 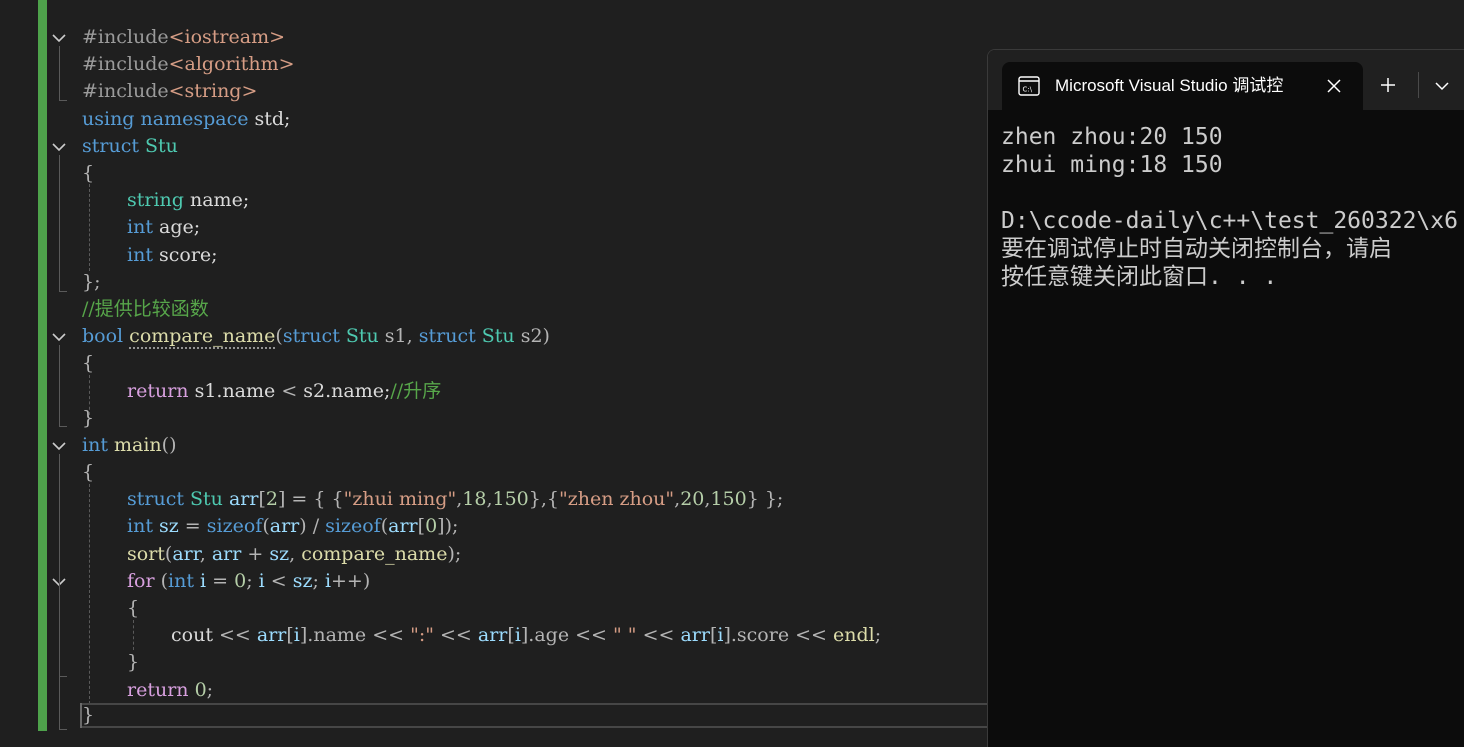 I want to click on console-output-line: 要在调试停止时自动关闭控制台，请启, so click(x=1196, y=249).